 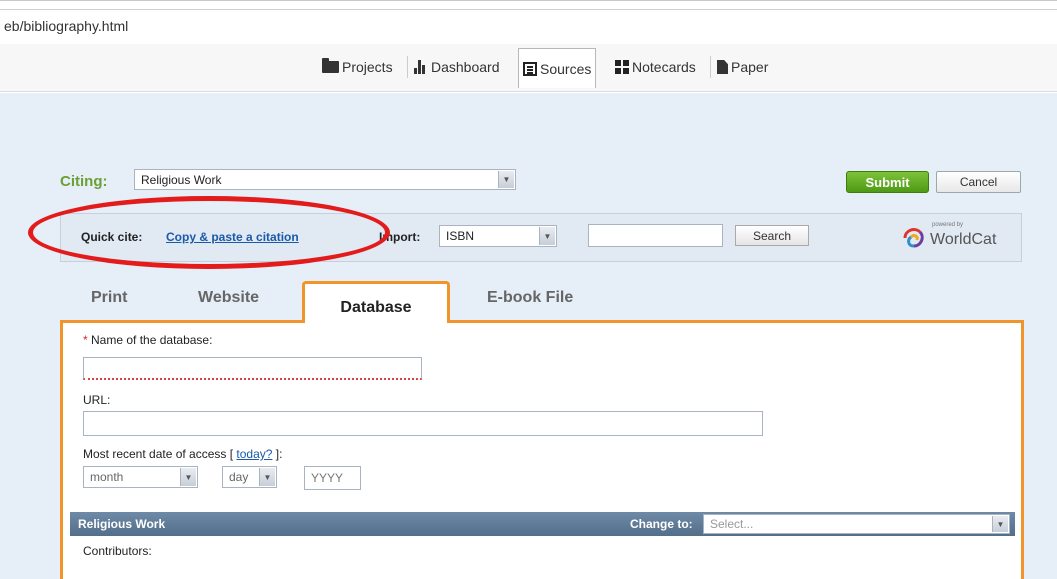 I want to click on nav-label: Dashboard, so click(x=465, y=67).